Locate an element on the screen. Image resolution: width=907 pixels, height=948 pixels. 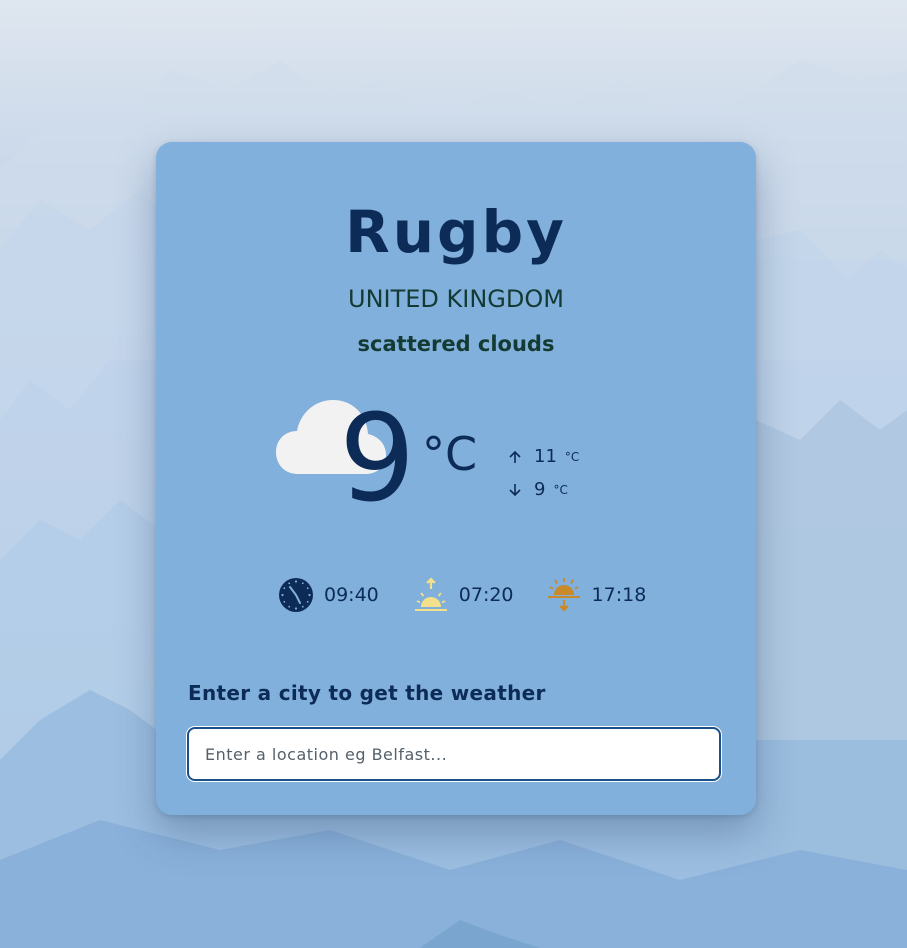
max-temp-row: 11 °C is located at coordinates (543, 456).